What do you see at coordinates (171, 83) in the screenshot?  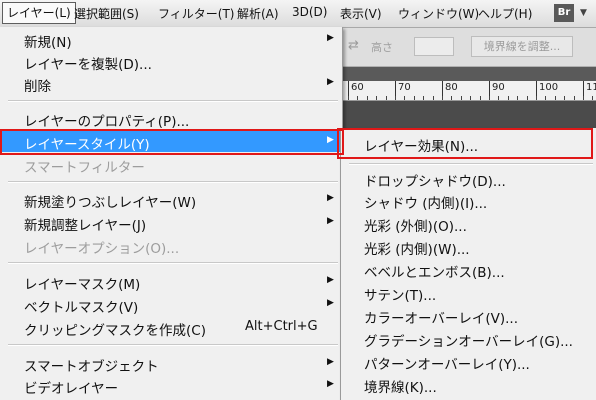 I see `menu-item-delete: 削除 ▶` at bounding box center [171, 83].